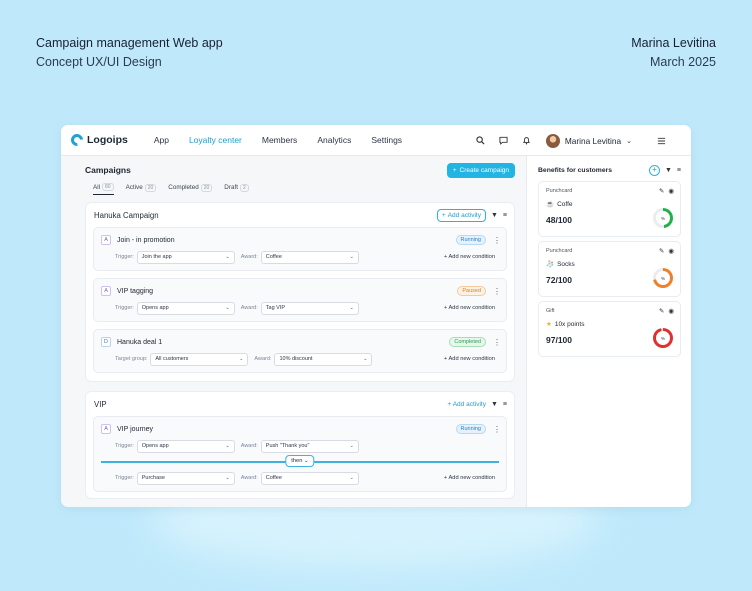  What do you see at coordinates (279, 140) in the screenshot?
I see `nav-item-members: Members` at bounding box center [279, 140].